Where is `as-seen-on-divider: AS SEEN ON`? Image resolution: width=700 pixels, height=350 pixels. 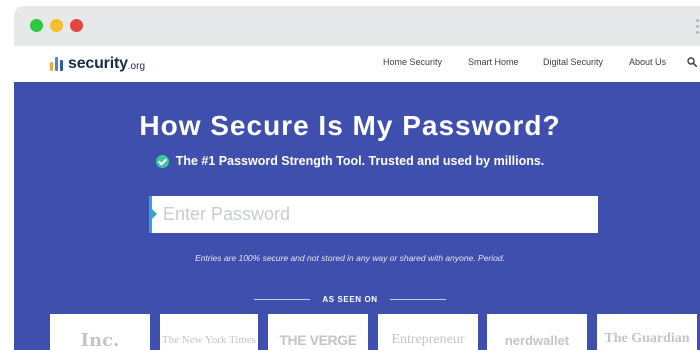 as-seen-on-divider: AS SEEN ON is located at coordinates (350, 299).